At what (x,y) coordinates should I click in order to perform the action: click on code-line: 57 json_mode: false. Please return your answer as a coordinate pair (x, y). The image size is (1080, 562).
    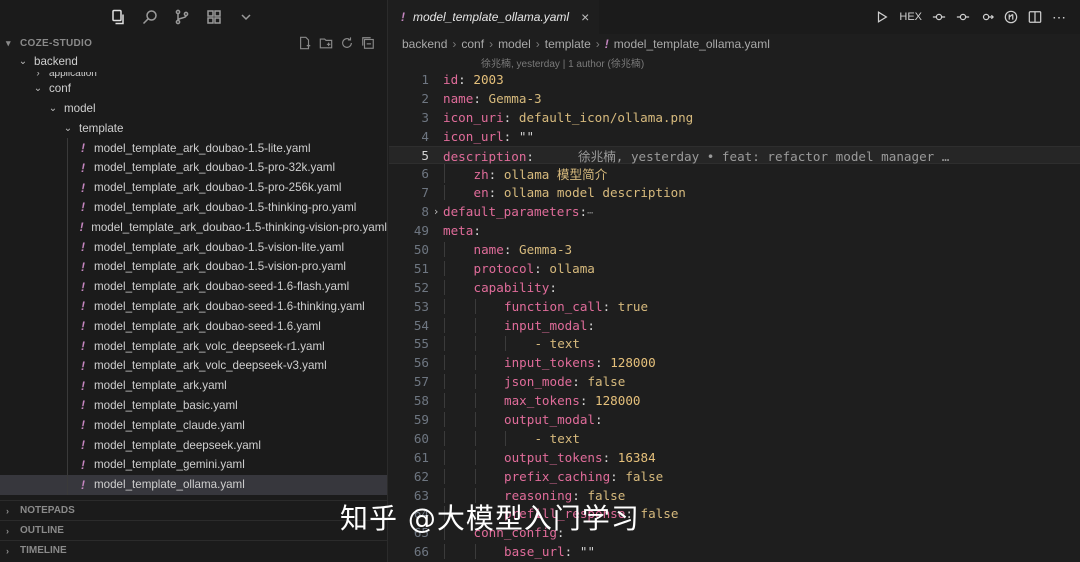
    Looking at the image, I should click on (734, 381).